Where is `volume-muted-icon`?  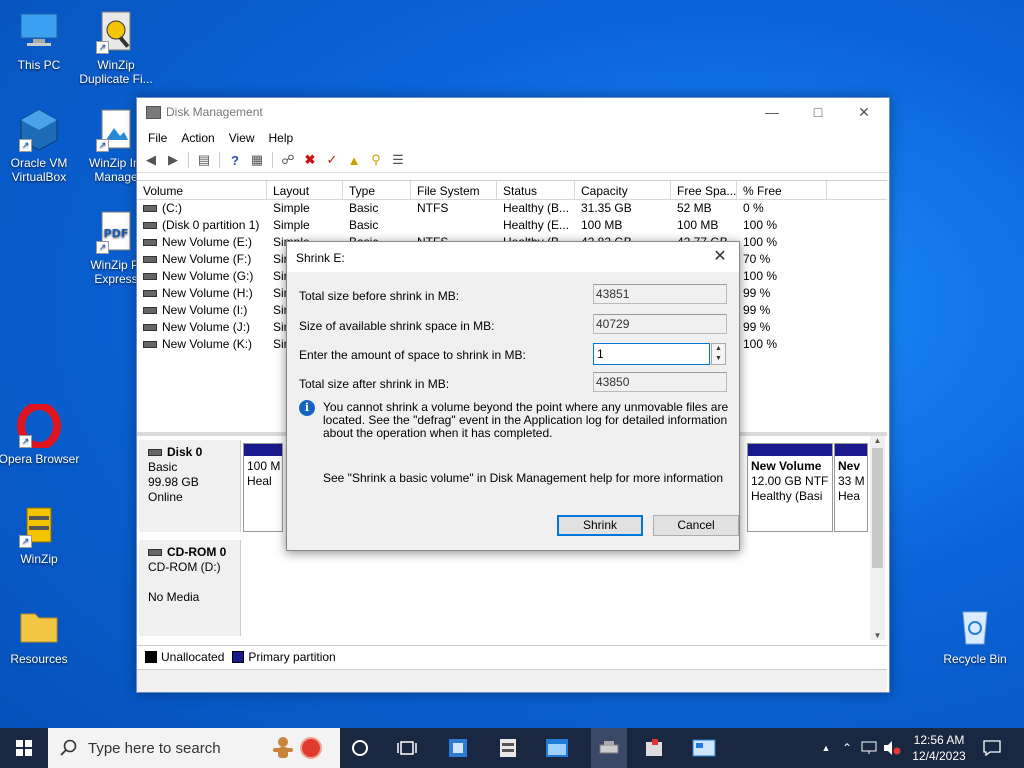
volume-muted-icon is located at coordinates (892, 748).